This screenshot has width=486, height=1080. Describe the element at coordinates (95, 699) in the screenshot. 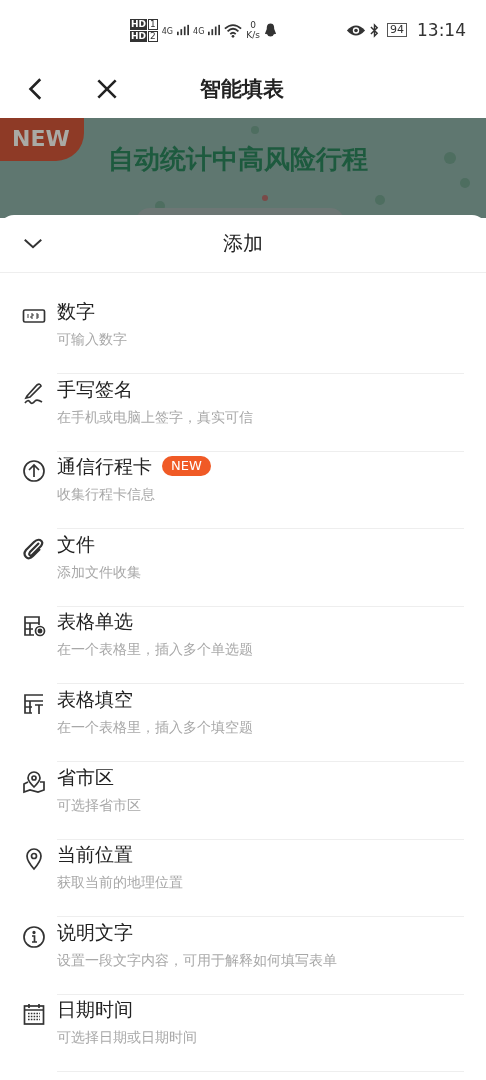

I see `item-title: 表格填空` at that location.